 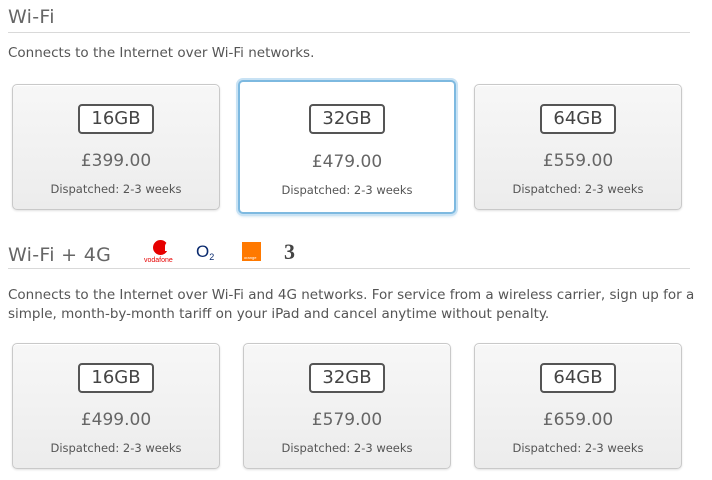 I want to click on wifi-16gb-option: 16GB £399.00 Dispatched: 2-3 weeks, so click(x=116, y=147).